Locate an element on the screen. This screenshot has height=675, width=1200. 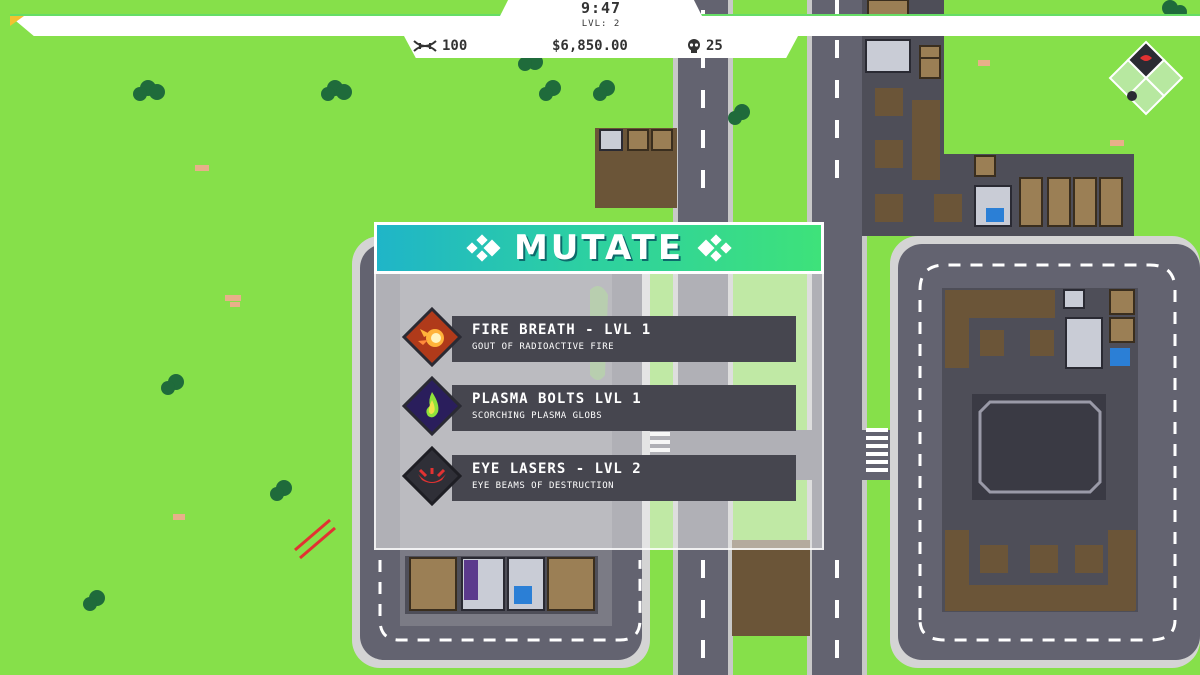
kill-count: 25 is located at coordinates (714, 46).